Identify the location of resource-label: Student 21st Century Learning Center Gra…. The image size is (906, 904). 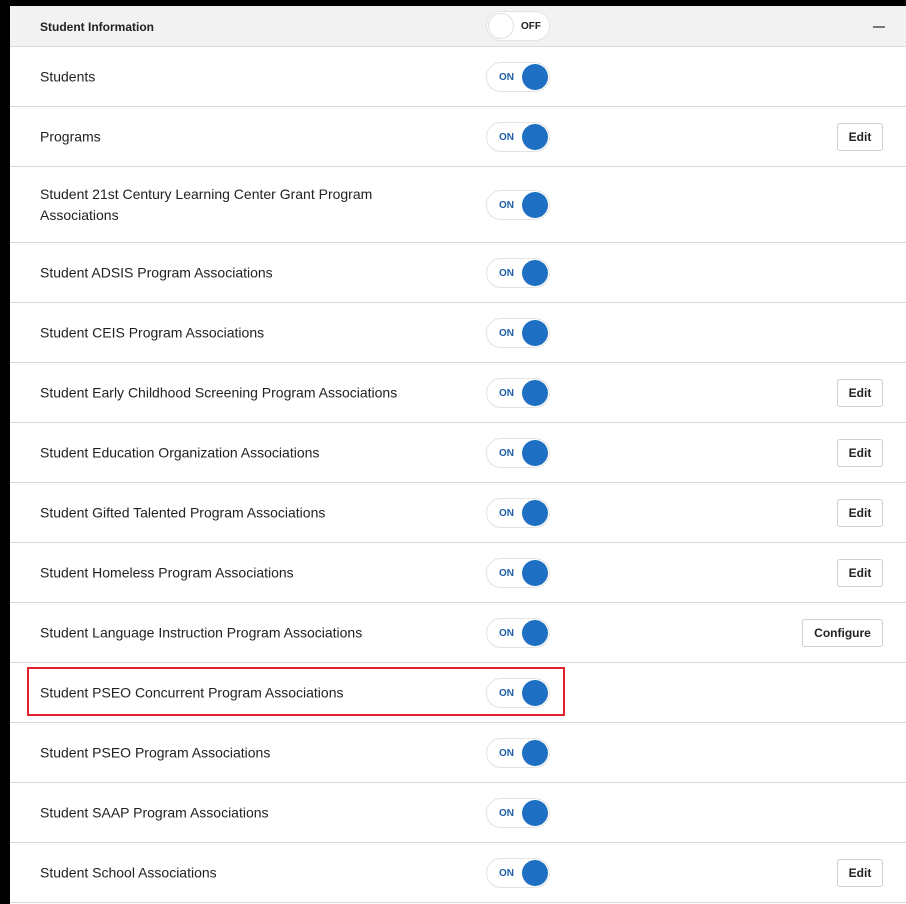
(206, 204).